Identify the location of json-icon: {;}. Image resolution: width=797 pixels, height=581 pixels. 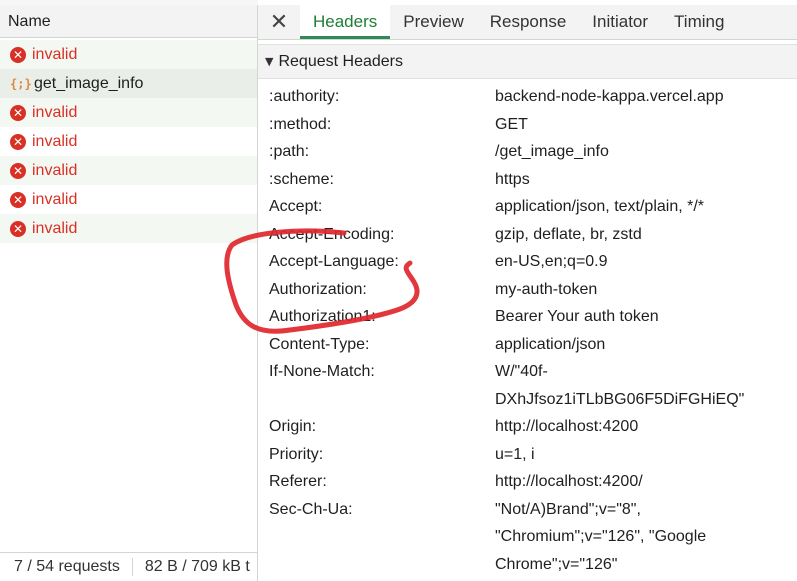
(21, 83).